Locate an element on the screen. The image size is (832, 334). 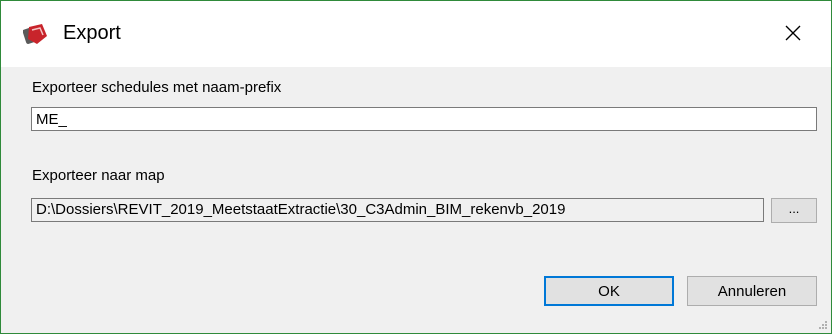
folder-label: Exporteer naar map is located at coordinates (98, 175).